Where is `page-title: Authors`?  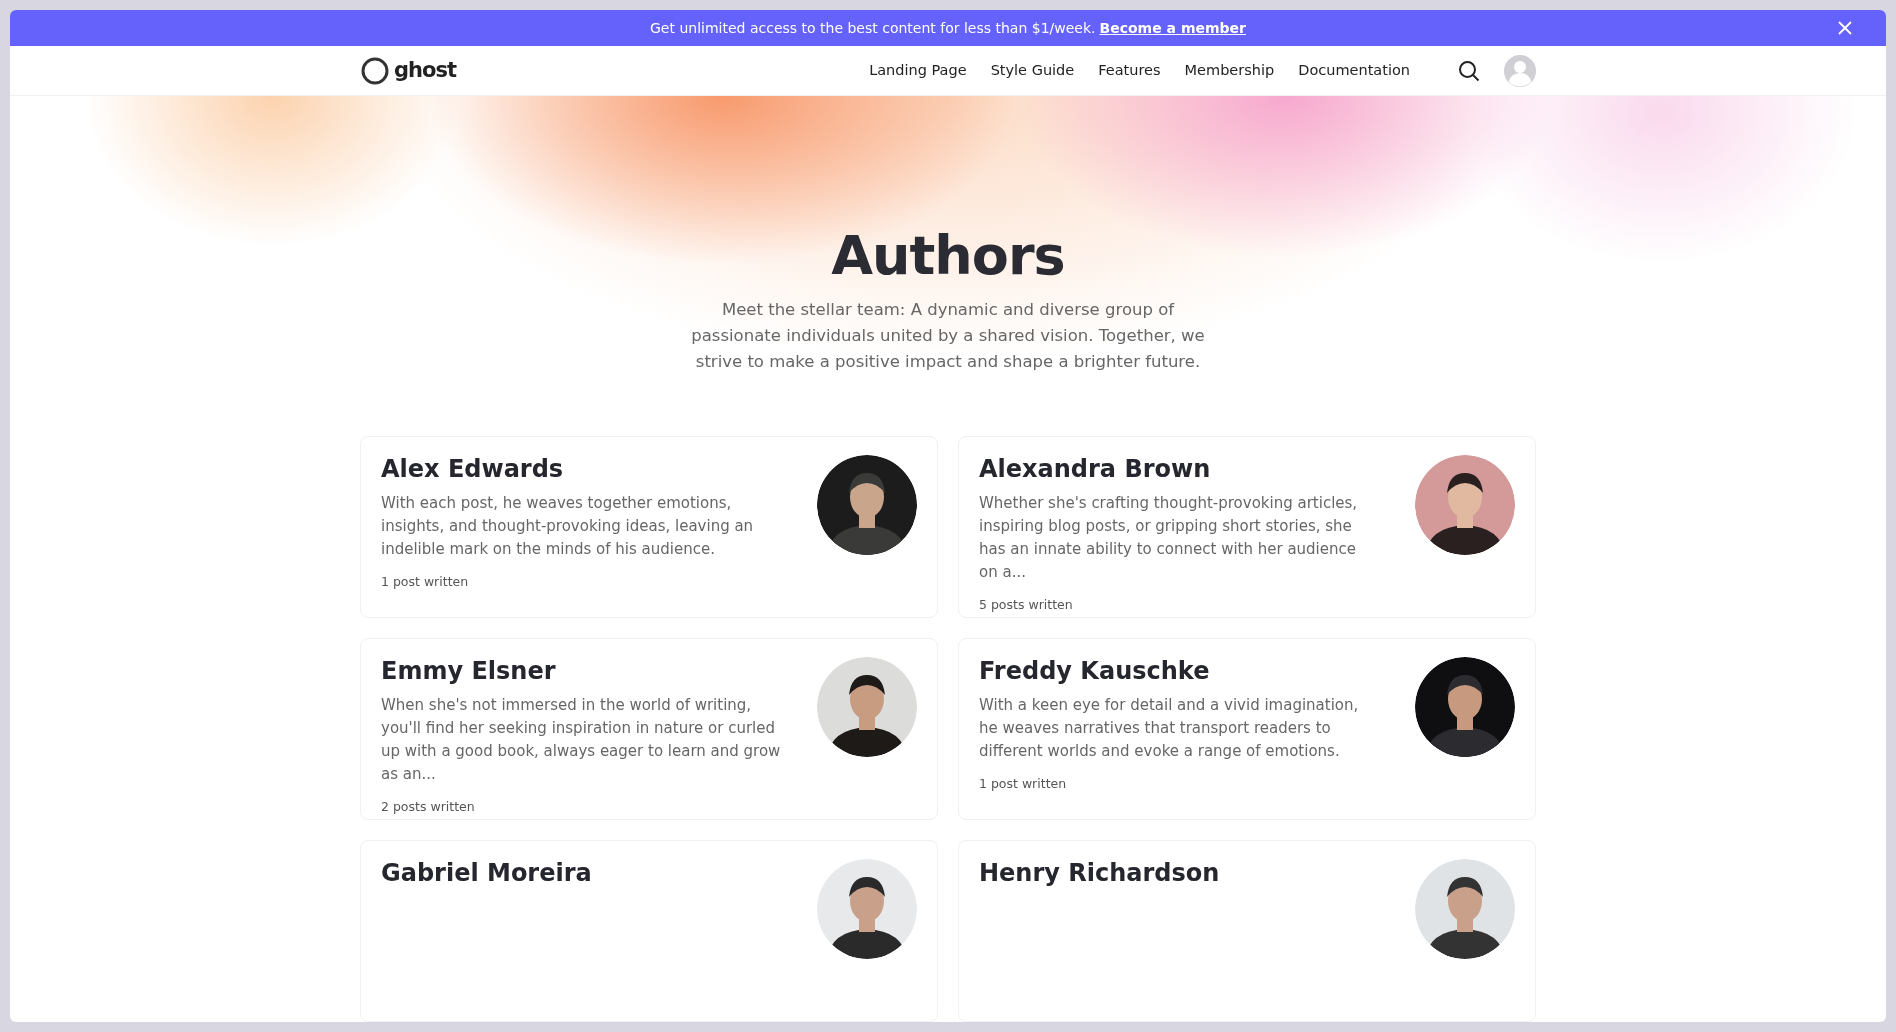 page-title: Authors is located at coordinates (948, 257).